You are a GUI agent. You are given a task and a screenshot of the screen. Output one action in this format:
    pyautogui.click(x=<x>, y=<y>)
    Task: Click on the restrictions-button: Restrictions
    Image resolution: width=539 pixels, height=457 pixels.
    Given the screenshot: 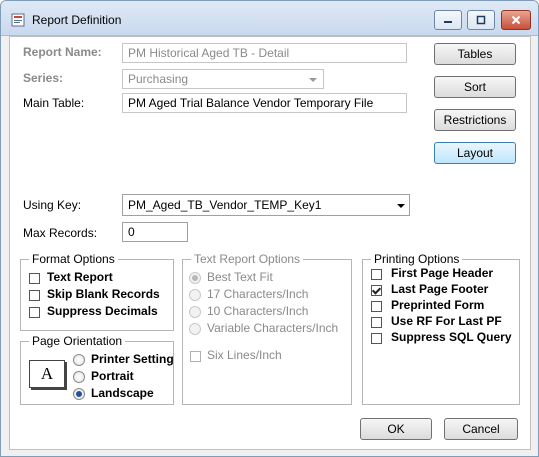 What is the action you would take?
    pyautogui.click(x=475, y=120)
    